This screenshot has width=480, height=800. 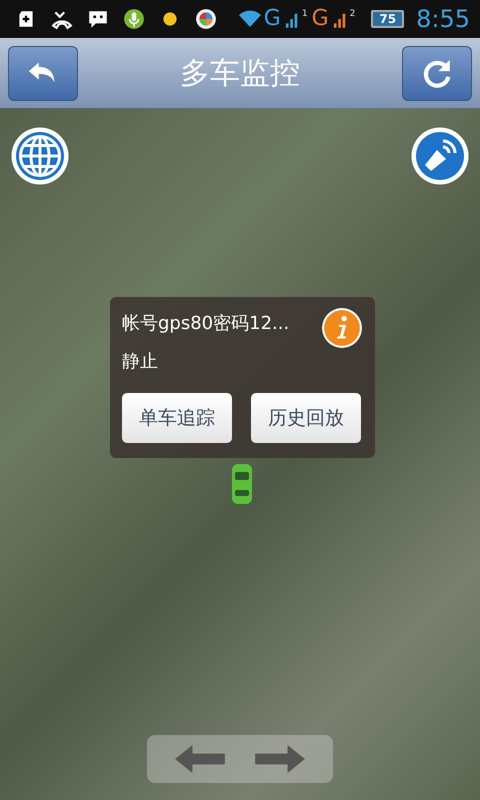 What do you see at coordinates (40, 156) in the screenshot?
I see `globe-icon` at bounding box center [40, 156].